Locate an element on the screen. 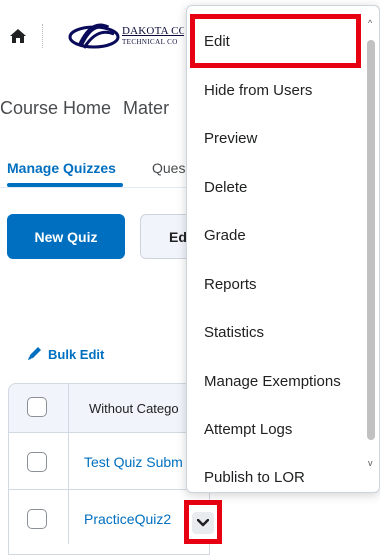 This screenshot has width=380, height=555. nav-course-home: Course Home is located at coordinates (55, 108).